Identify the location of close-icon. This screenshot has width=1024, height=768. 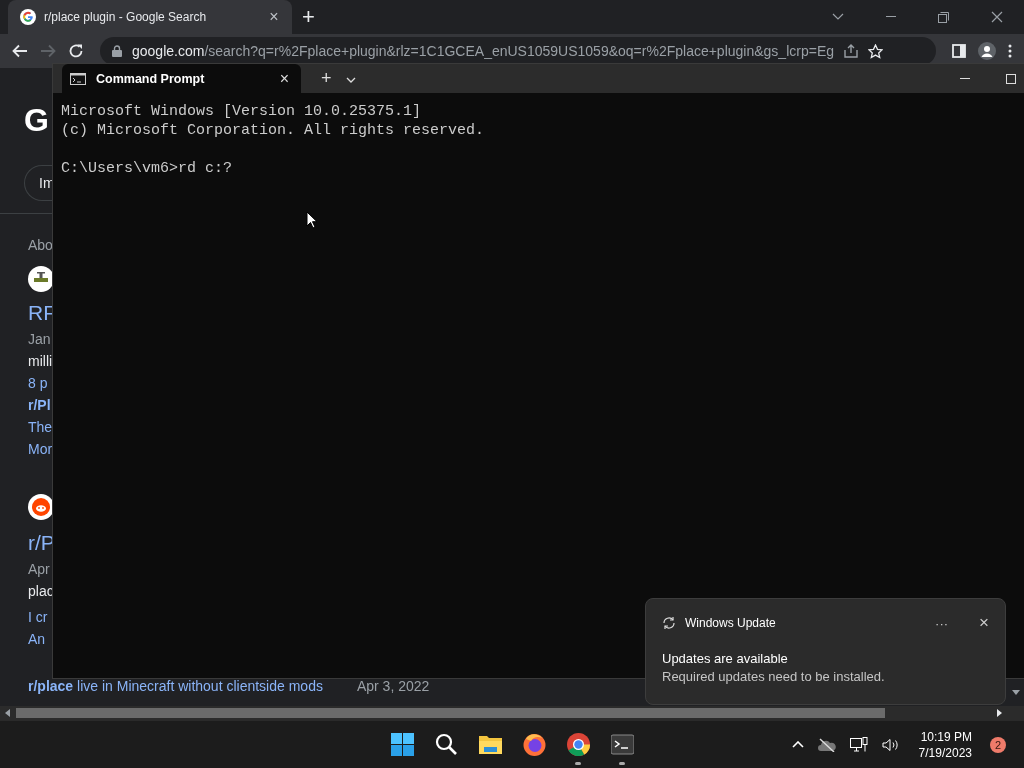
(997, 17).